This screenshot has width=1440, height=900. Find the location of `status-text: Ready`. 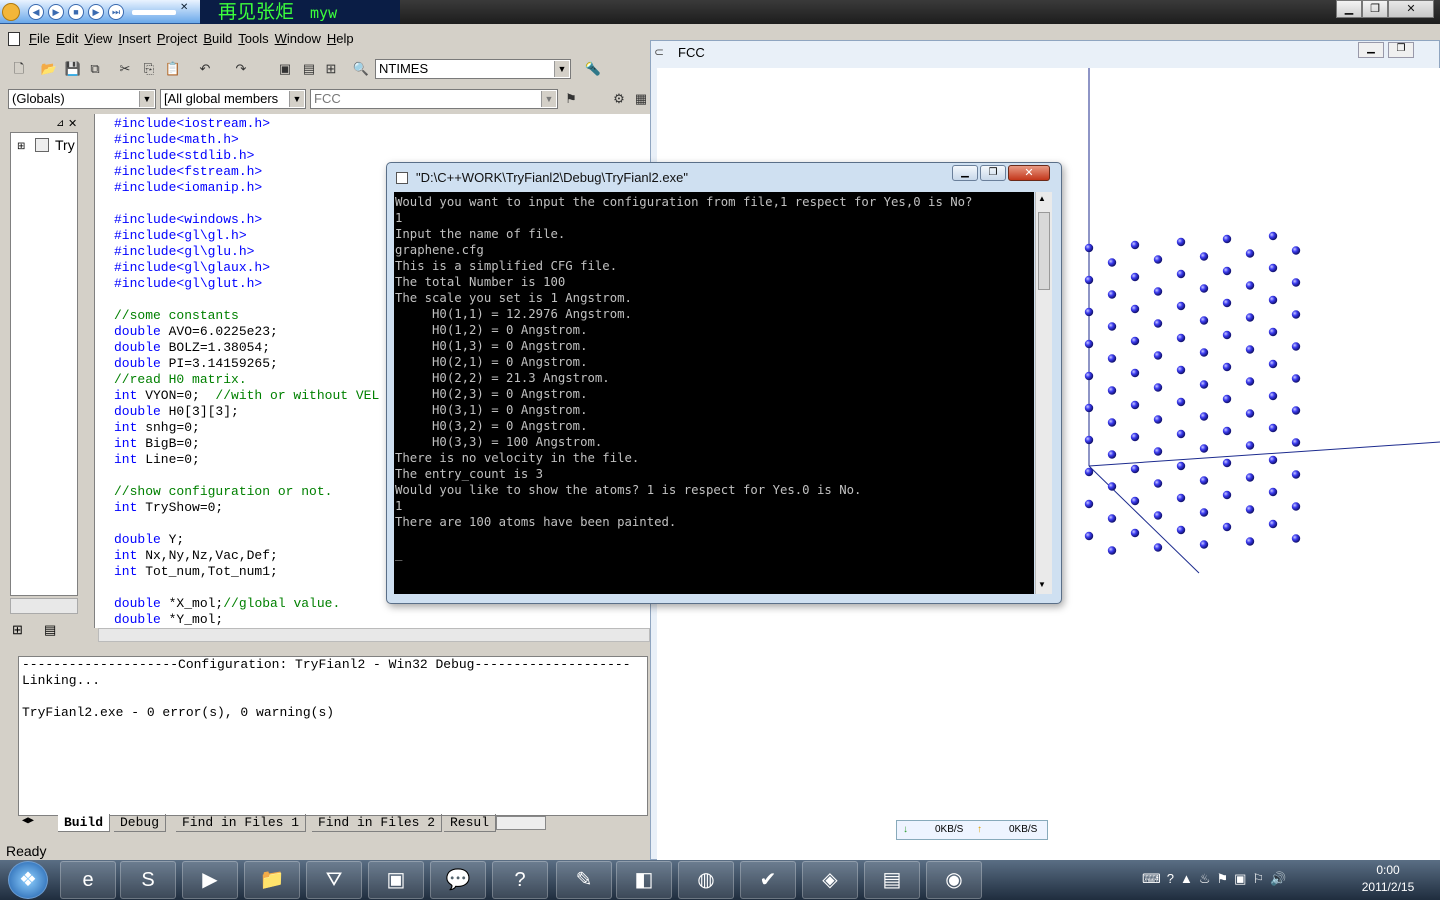

status-text: Ready is located at coordinates (26, 851).